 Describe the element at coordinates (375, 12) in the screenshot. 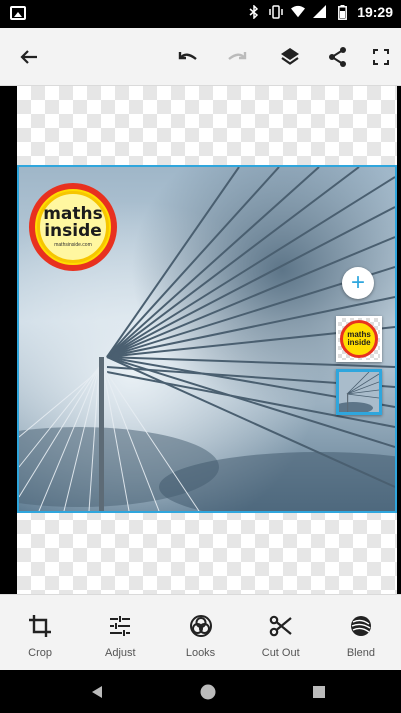

I see `status-time: 19:29` at that location.